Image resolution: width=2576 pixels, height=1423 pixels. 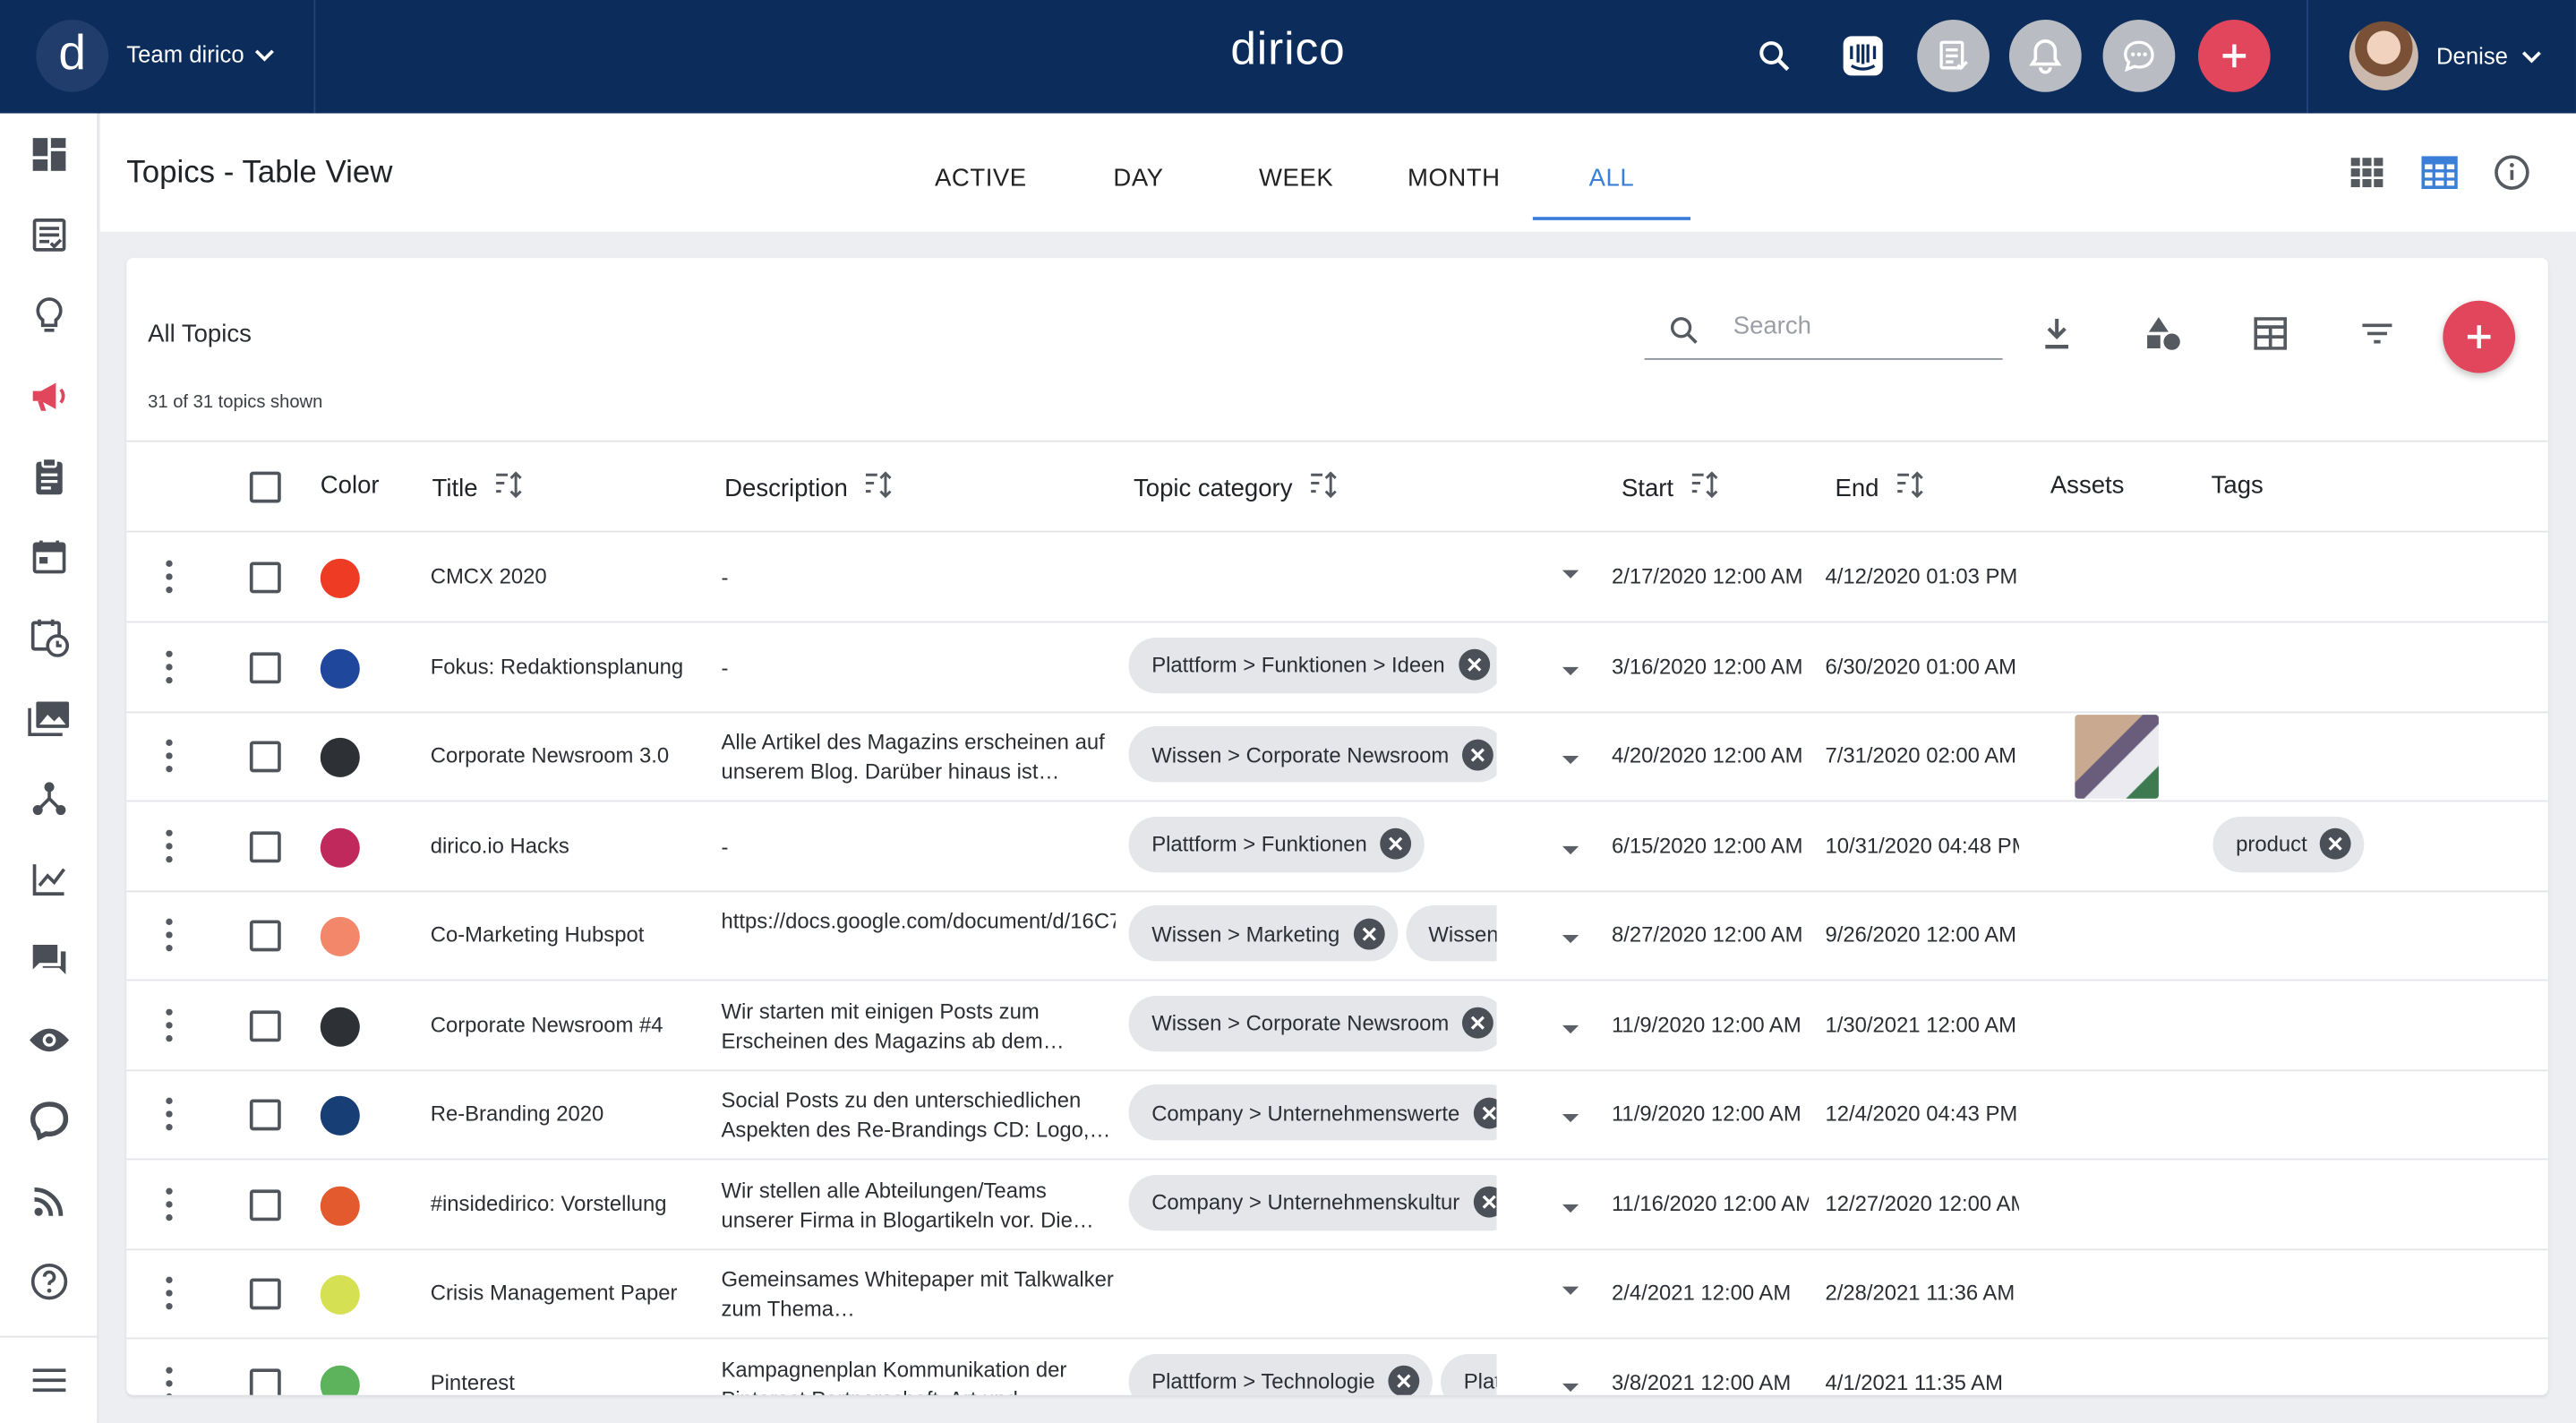 I want to click on search-input, so click(x=1861, y=326).